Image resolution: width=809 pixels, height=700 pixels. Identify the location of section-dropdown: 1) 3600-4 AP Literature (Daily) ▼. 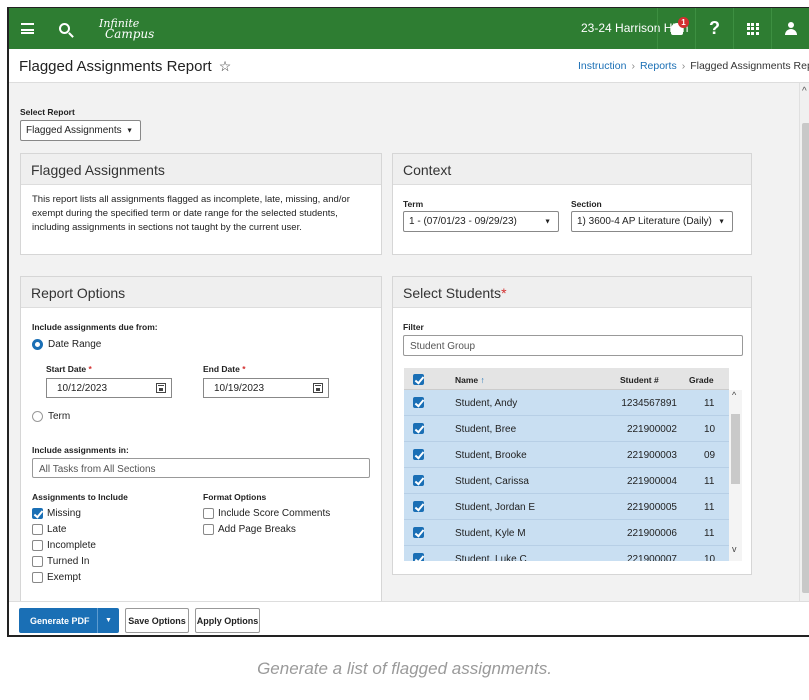
(652, 221).